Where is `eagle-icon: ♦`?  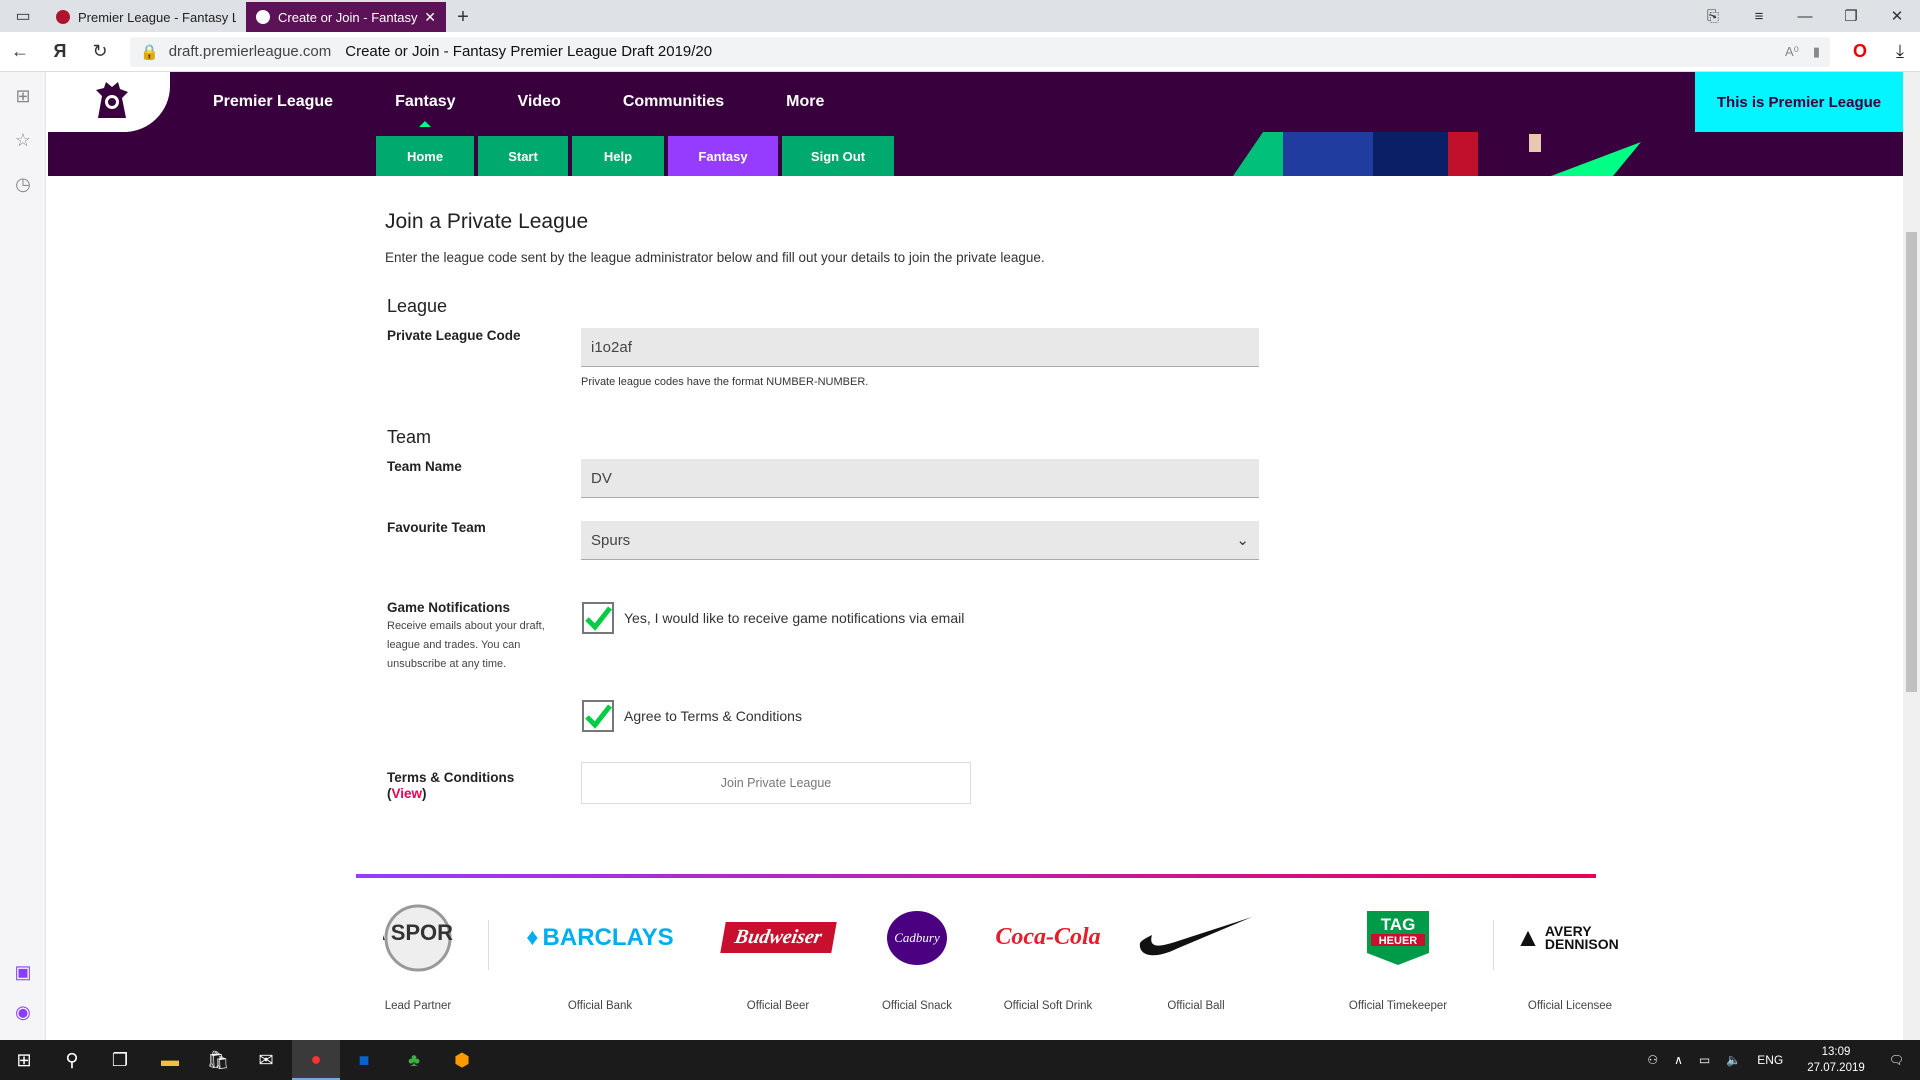
eagle-icon: ♦ is located at coordinates (532, 937).